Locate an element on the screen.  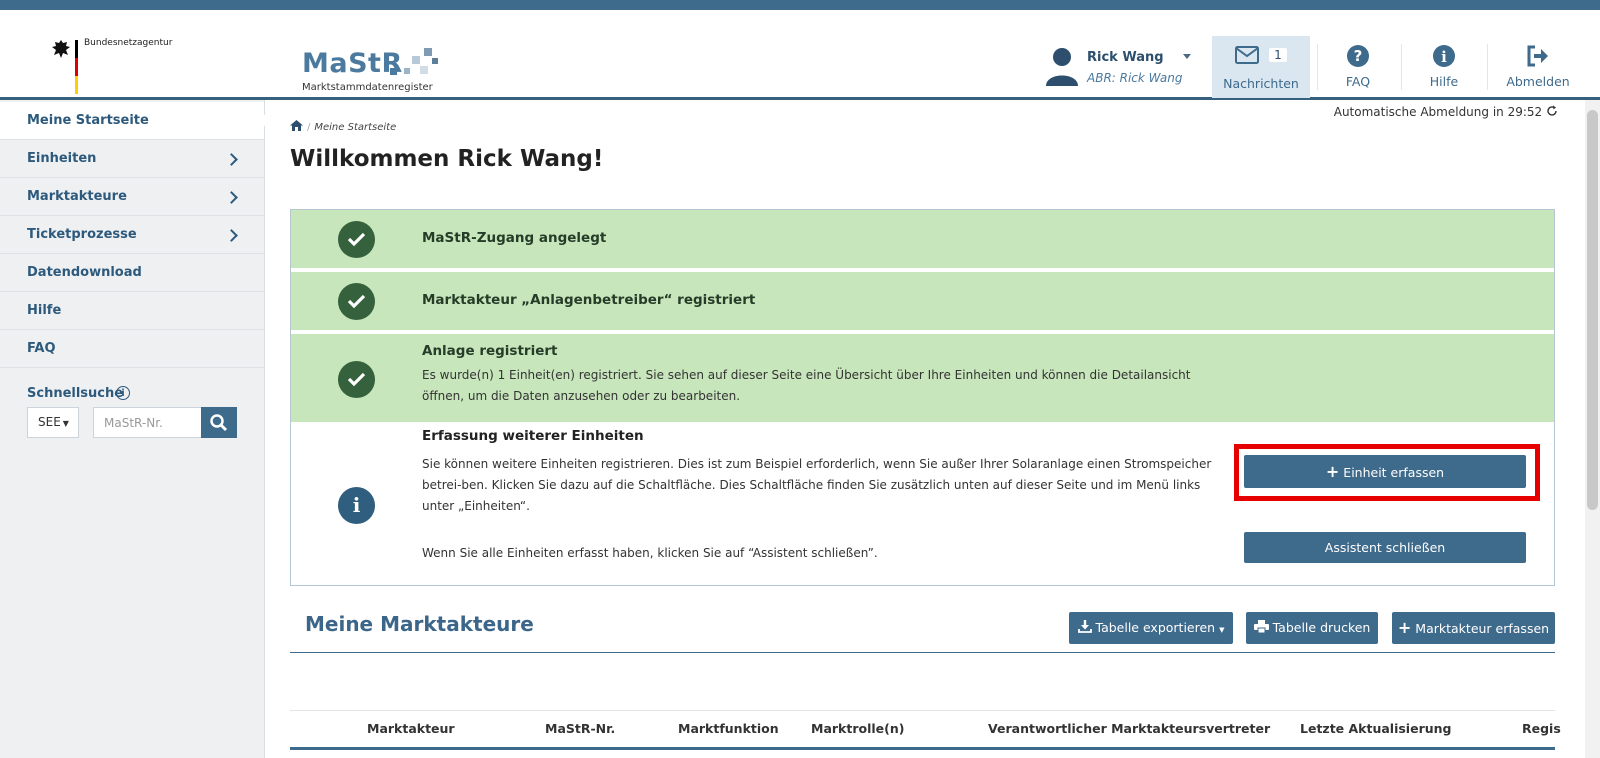
add-actor-label: Marktakteur erfassen is located at coordinates (1482, 628).